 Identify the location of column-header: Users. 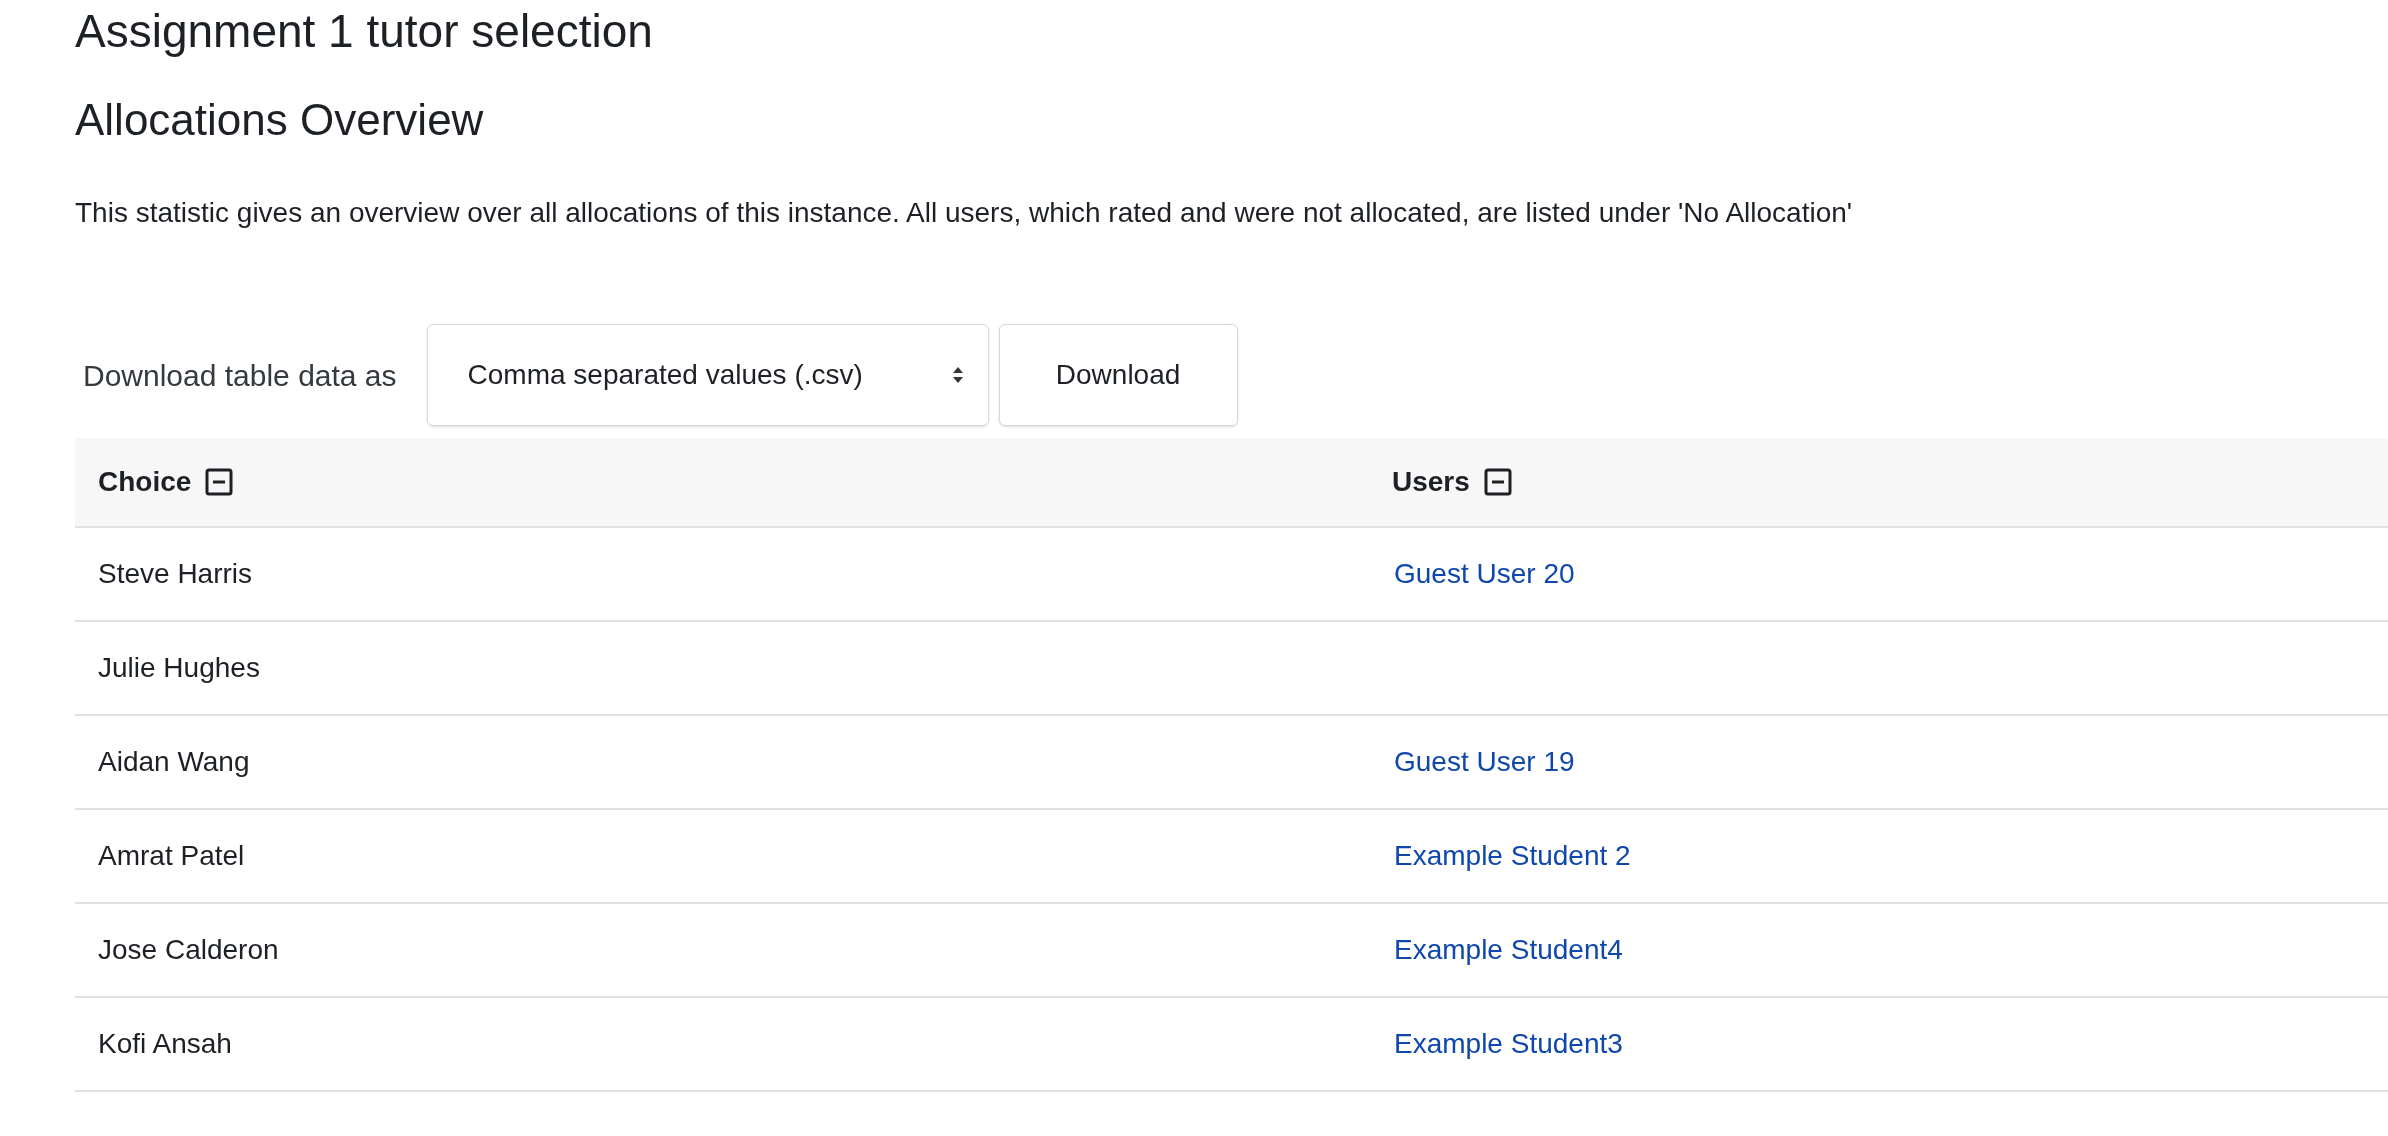
(1431, 482).